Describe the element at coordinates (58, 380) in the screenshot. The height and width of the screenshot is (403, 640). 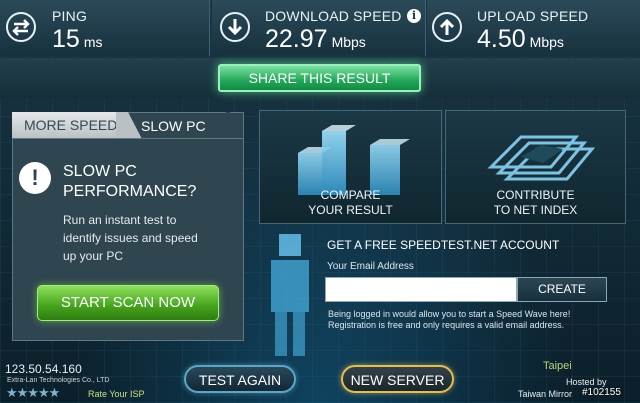
I see `isp-name: Extra-Lan Technologies Co., LTD` at that location.